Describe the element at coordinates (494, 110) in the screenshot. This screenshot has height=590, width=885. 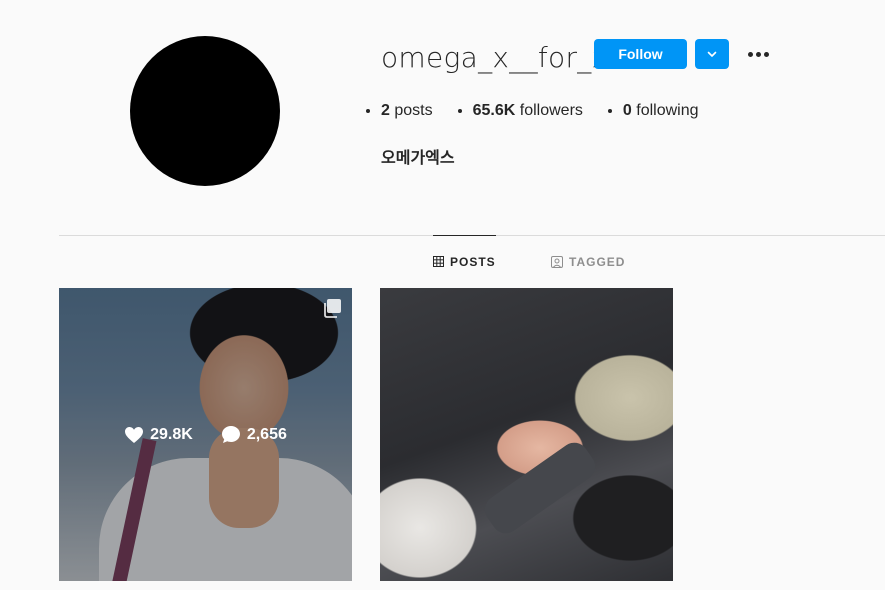
I see `stat-value: 65.6K` at that location.